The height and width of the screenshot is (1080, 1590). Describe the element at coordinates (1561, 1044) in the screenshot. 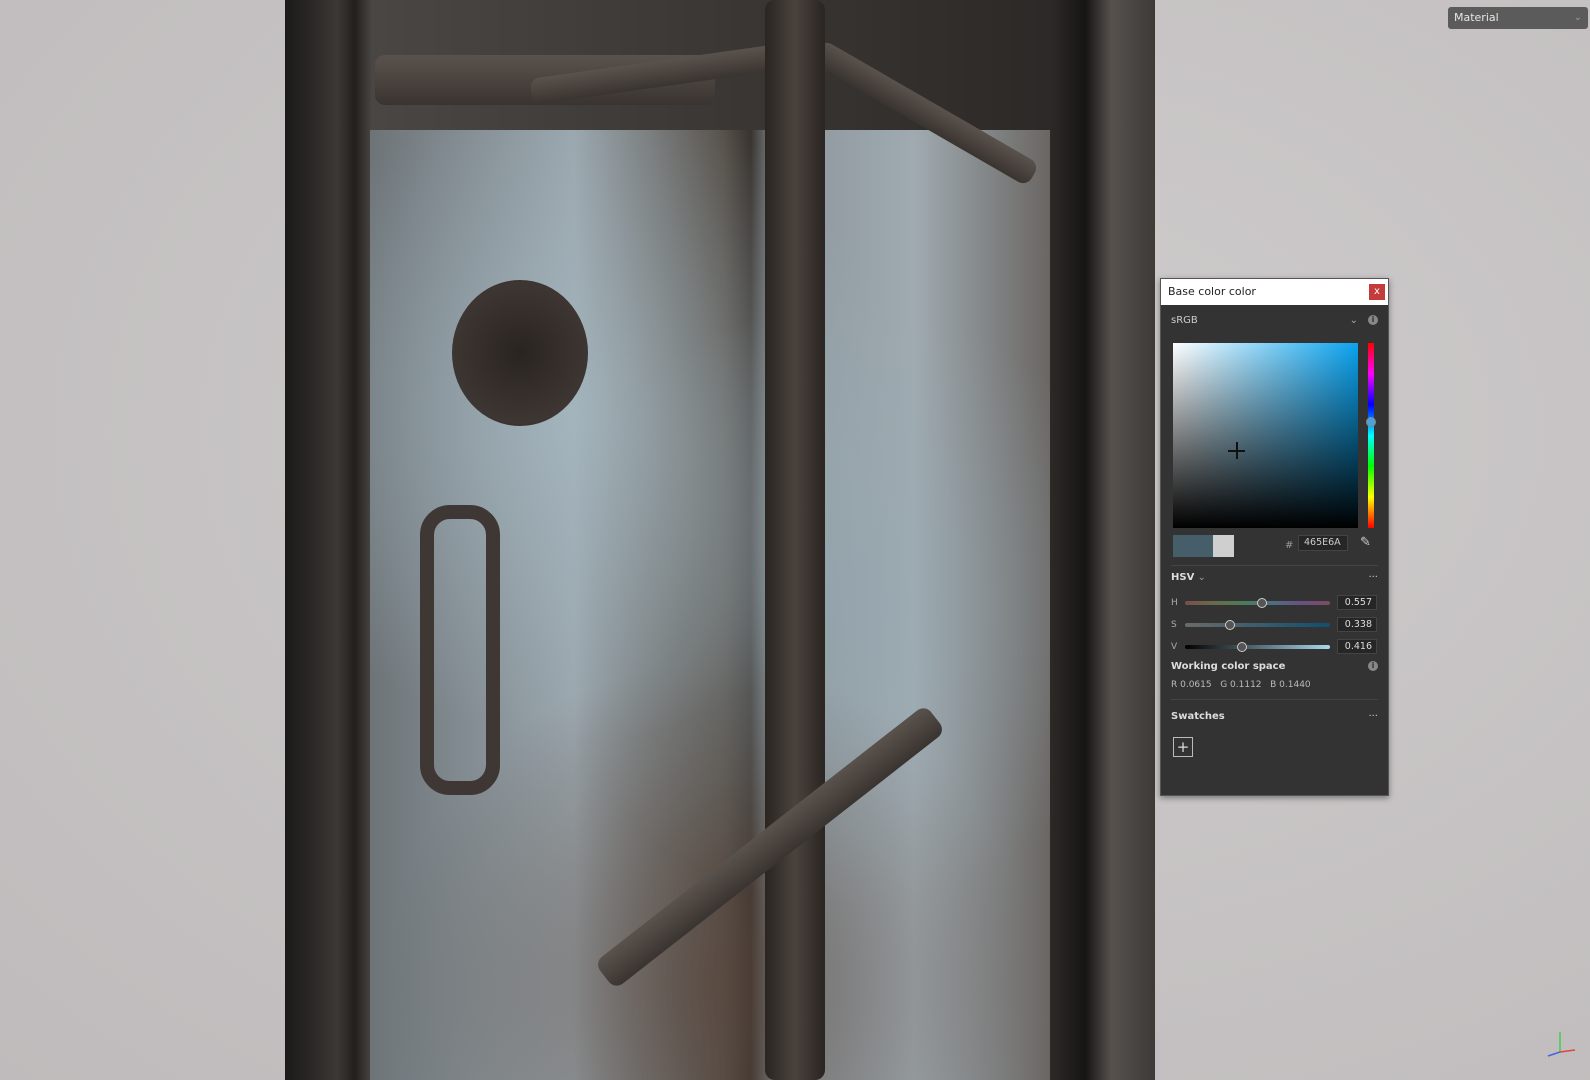

I see `axis-gizmo-icon` at that location.